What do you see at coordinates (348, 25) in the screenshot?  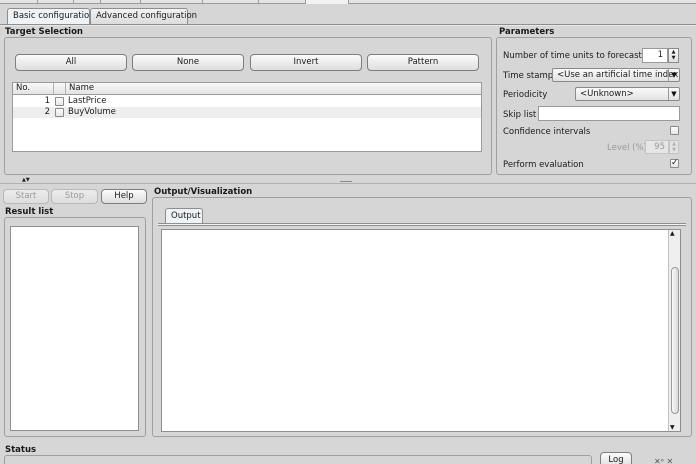 I see `tab-divider` at bounding box center [348, 25].